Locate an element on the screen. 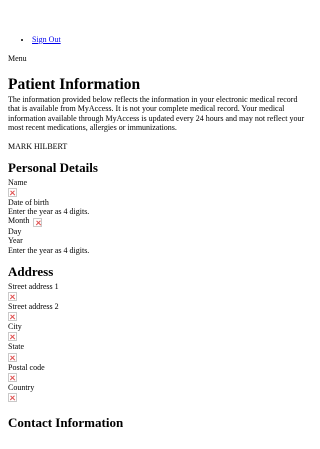 This screenshot has width=320, height=449. street1-broken-image-icon is located at coordinates (12, 297).